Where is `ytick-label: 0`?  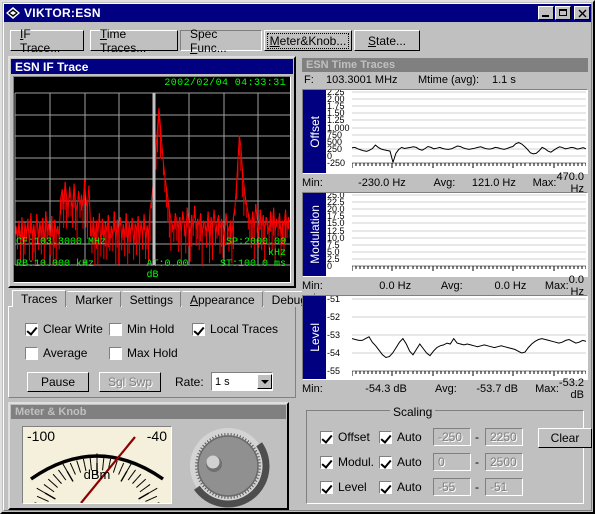
ytick-label: 0 is located at coordinates (330, 266).